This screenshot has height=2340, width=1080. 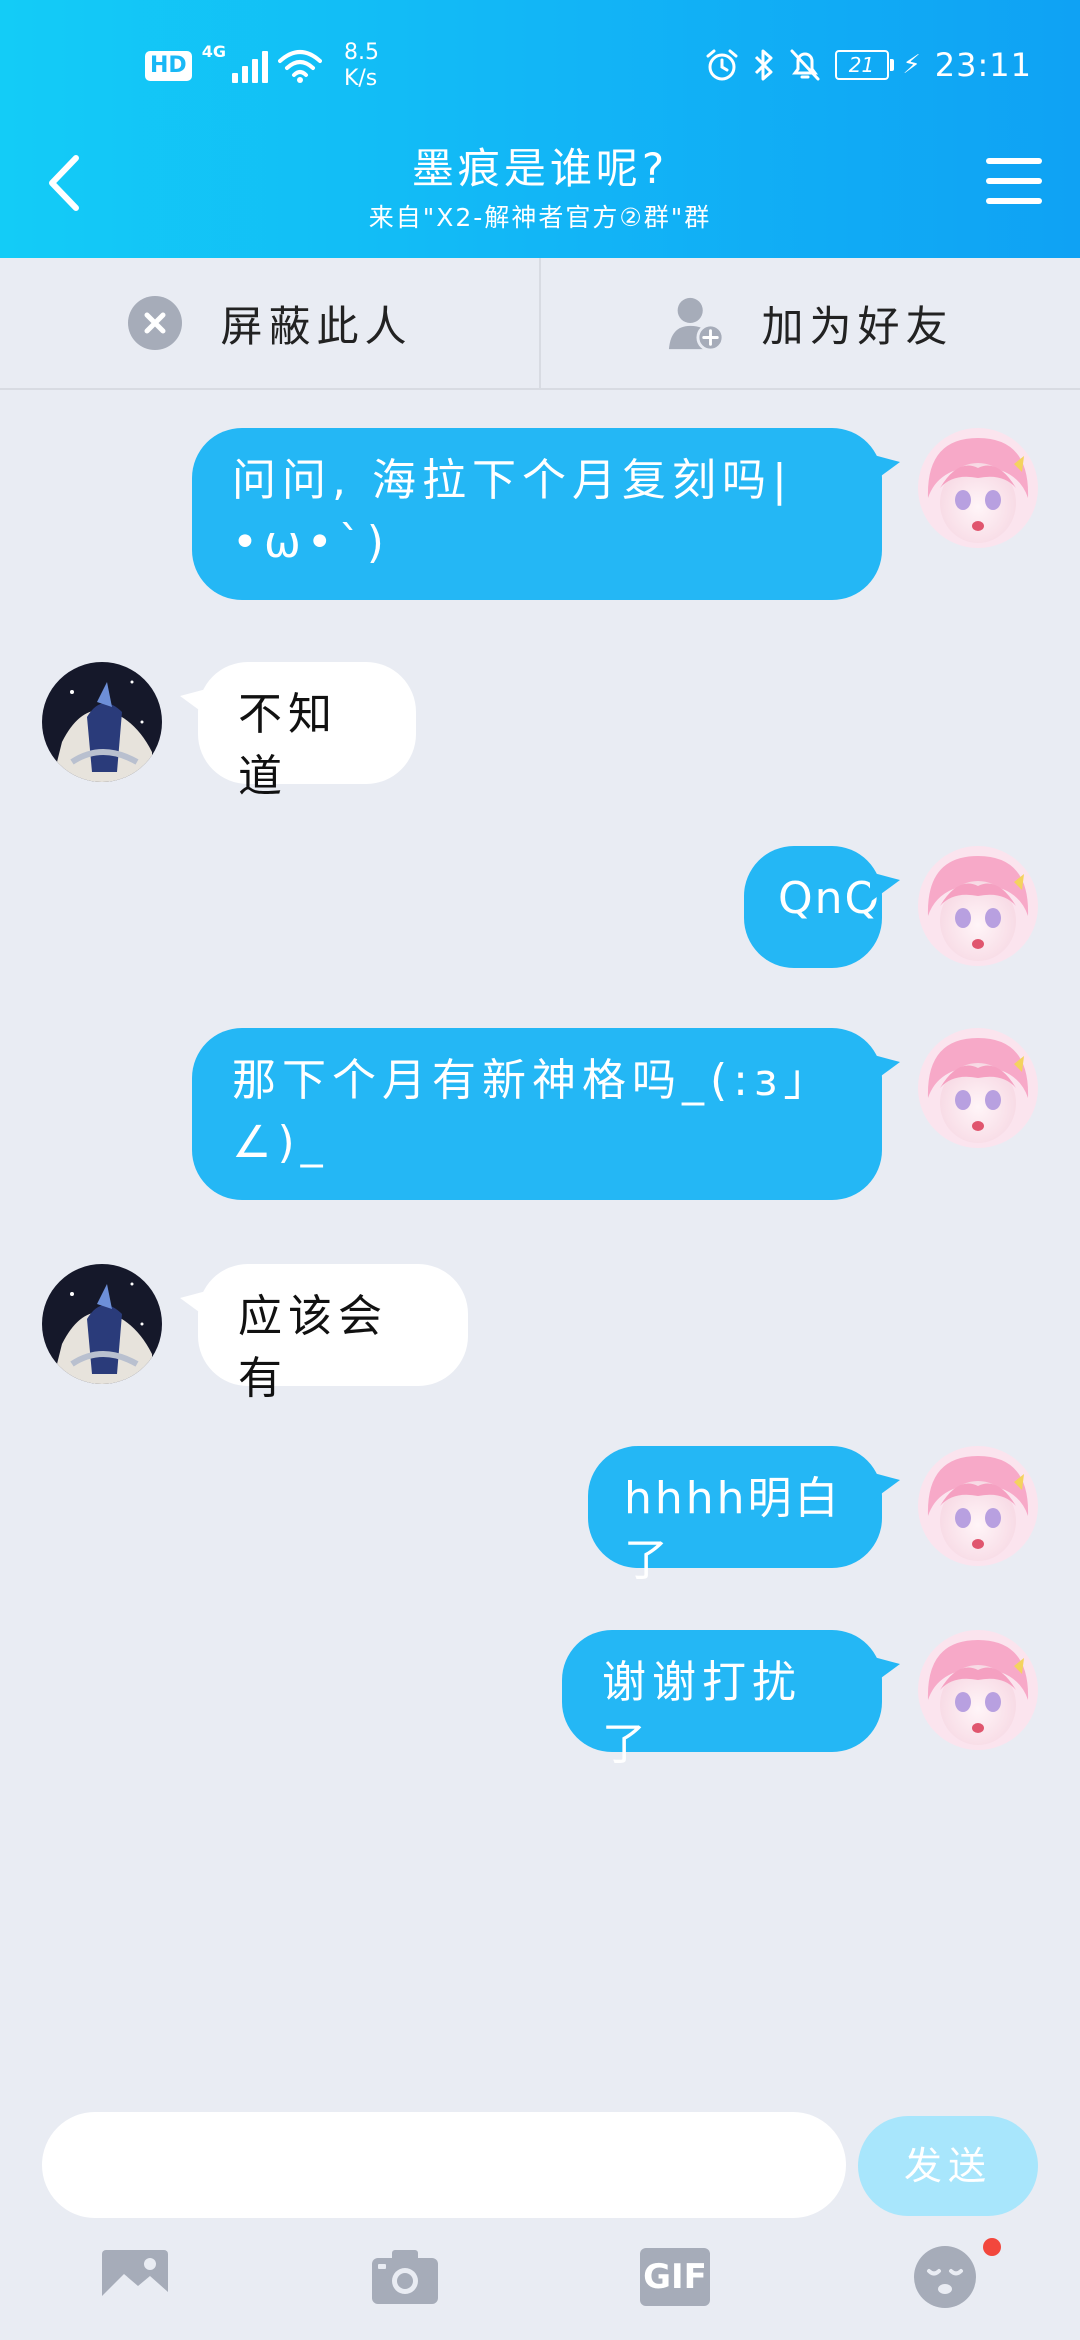 I want to click on image-icon, so click(x=135, y=2277).